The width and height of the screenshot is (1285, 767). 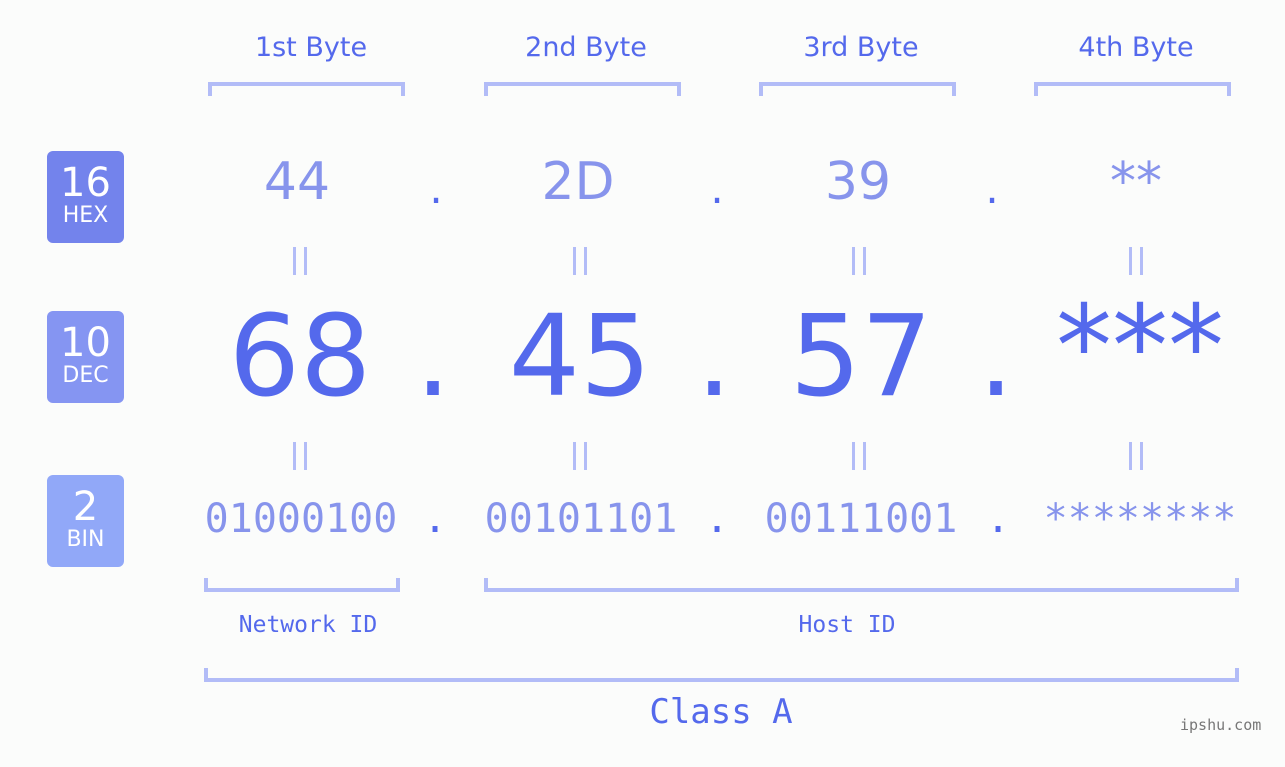 I want to click on dec-badge-number: 10, so click(x=85, y=343).